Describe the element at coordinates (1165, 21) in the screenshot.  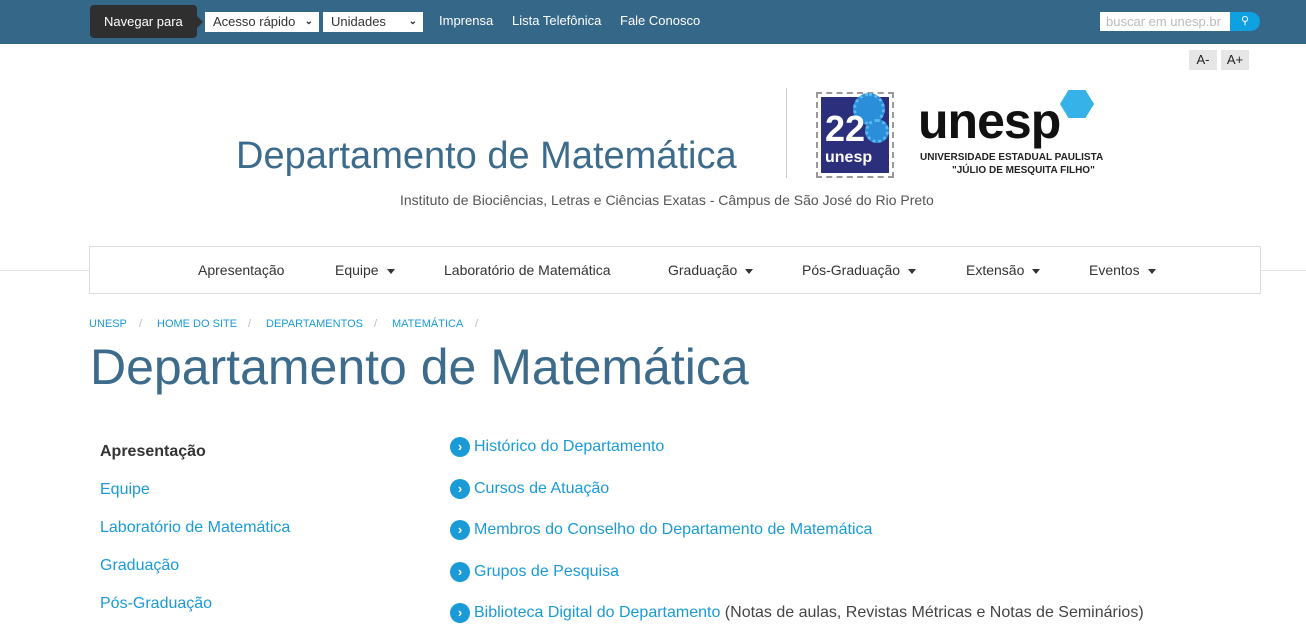
I see `search-input: buscar em unesp.br` at that location.